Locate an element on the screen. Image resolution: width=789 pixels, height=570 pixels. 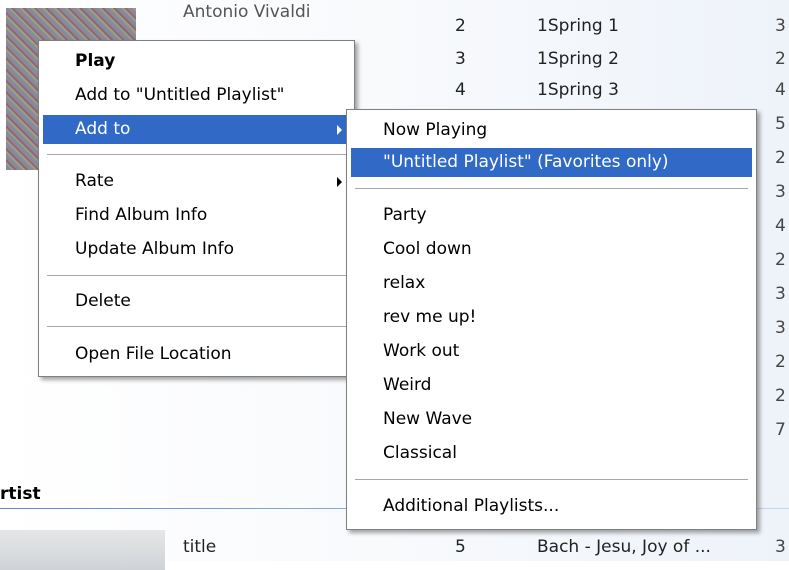
artist-name: Antonio Vivaldi is located at coordinates (247, 12).